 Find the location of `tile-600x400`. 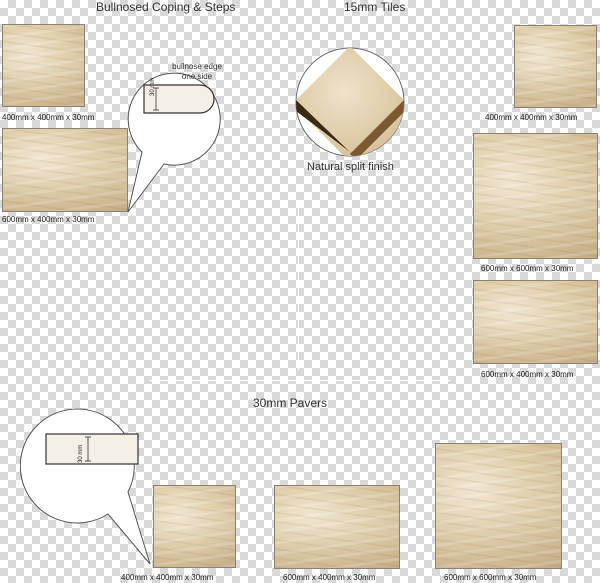

tile-600x400 is located at coordinates (535, 322).